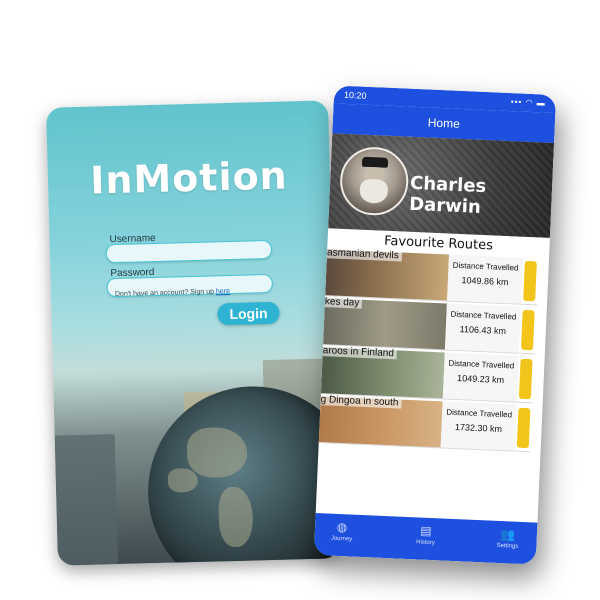 The image size is (600, 600). Describe the element at coordinates (426, 531) in the screenshot. I see `history-icon: ▤` at that location.